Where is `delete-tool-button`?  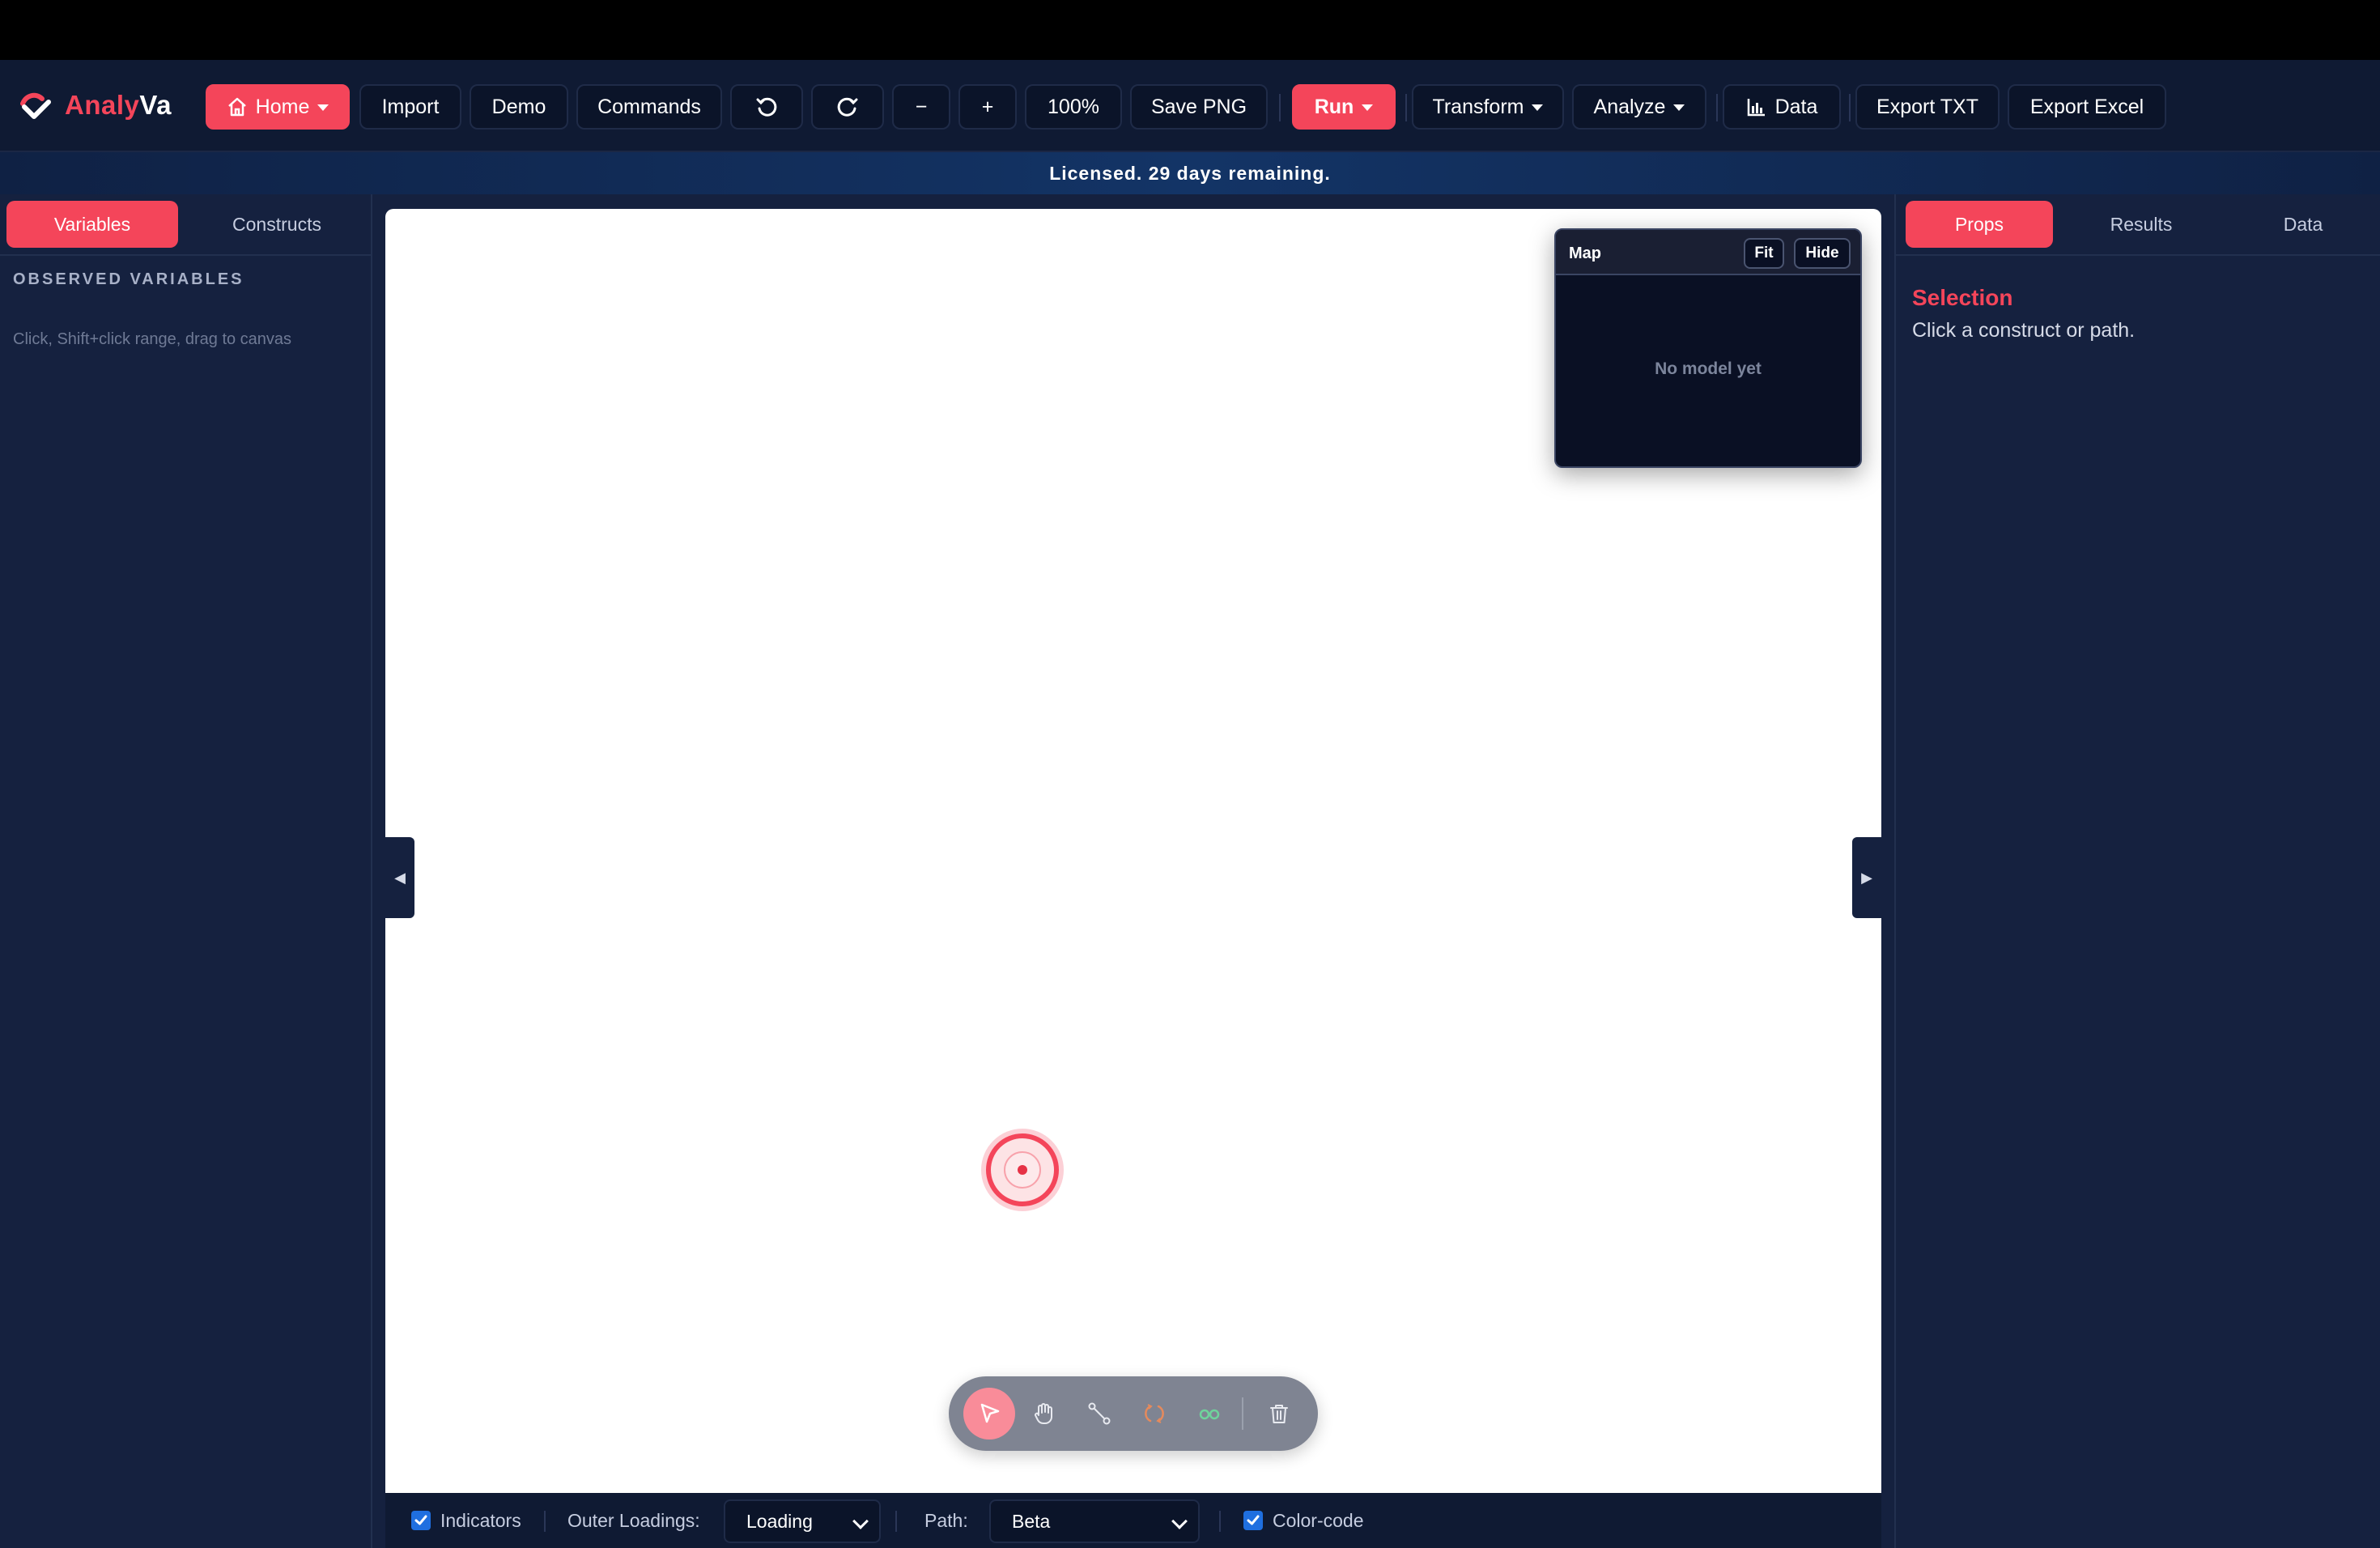
delete-tool-button is located at coordinates (1279, 1414).